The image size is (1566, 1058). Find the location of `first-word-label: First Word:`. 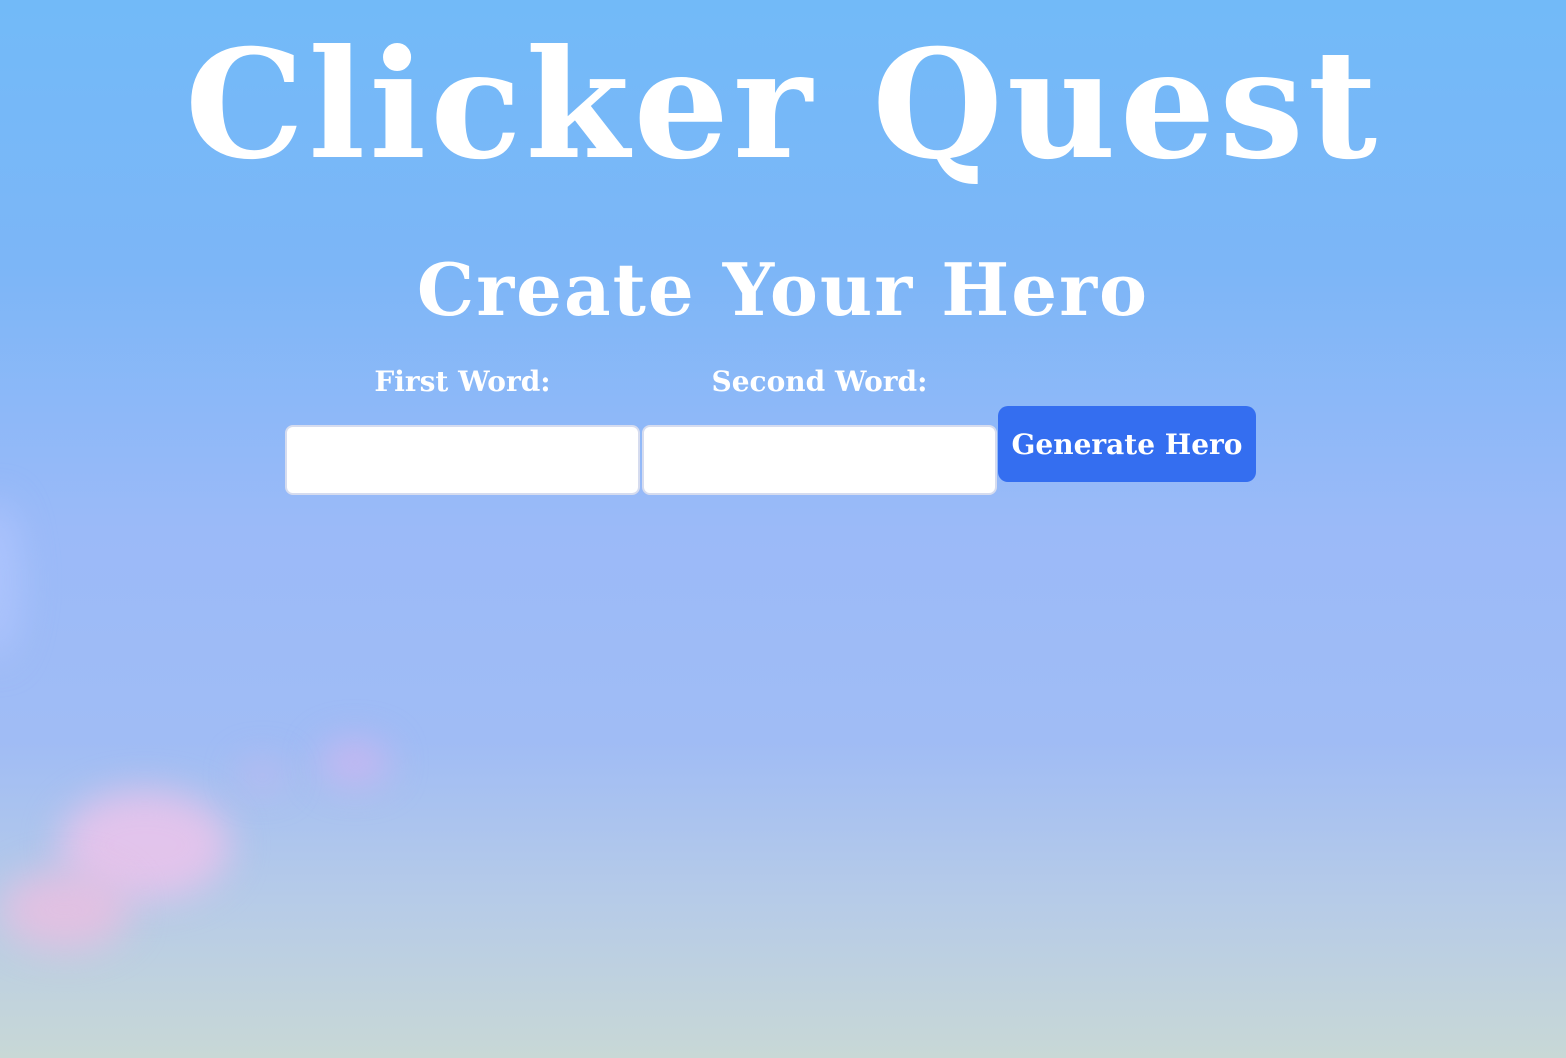

first-word-label: First Word: is located at coordinates (462, 381).